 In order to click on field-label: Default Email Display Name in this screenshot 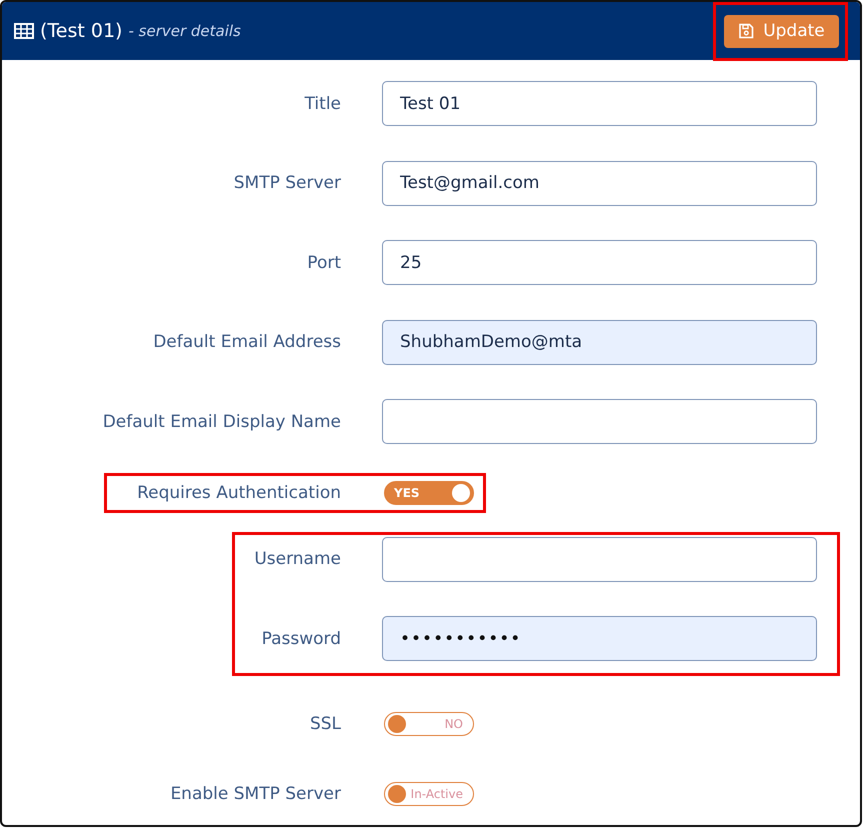, I will do `click(221, 422)`.